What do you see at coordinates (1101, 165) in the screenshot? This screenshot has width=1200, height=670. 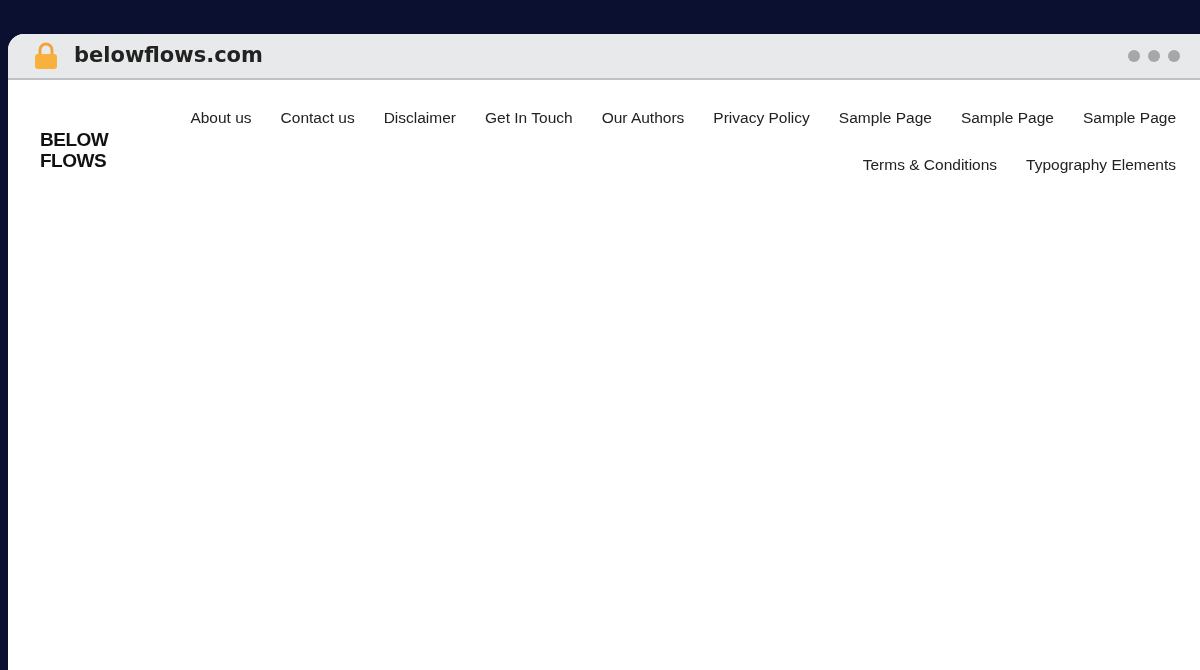 I see `nav-link: Typography Elements` at bounding box center [1101, 165].